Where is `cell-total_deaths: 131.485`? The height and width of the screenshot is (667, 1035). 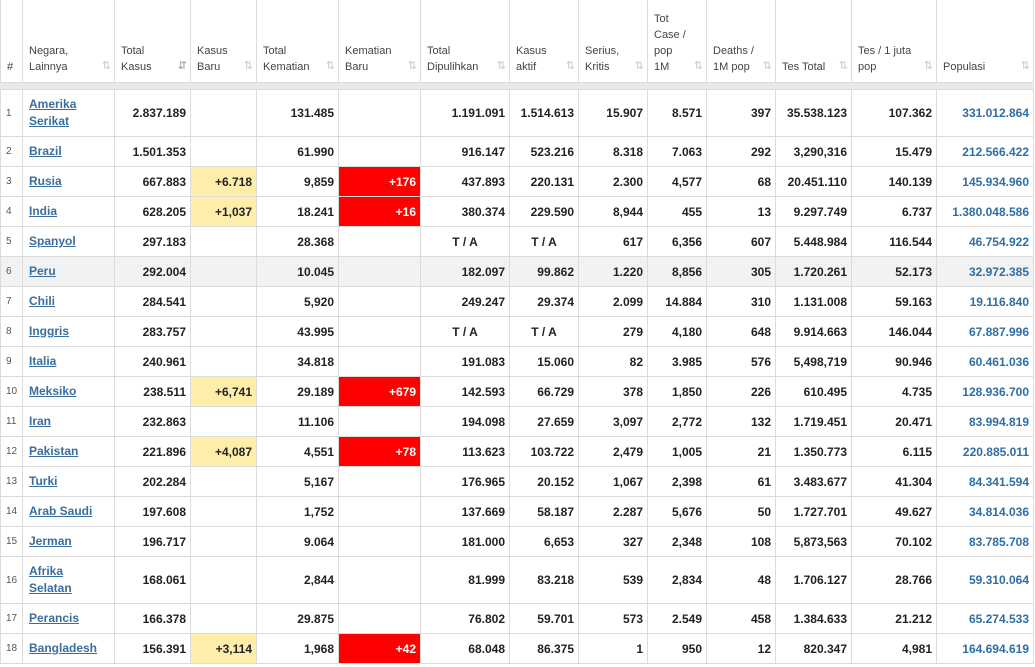
cell-total_deaths: 131.485 is located at coordinates (297, 113).